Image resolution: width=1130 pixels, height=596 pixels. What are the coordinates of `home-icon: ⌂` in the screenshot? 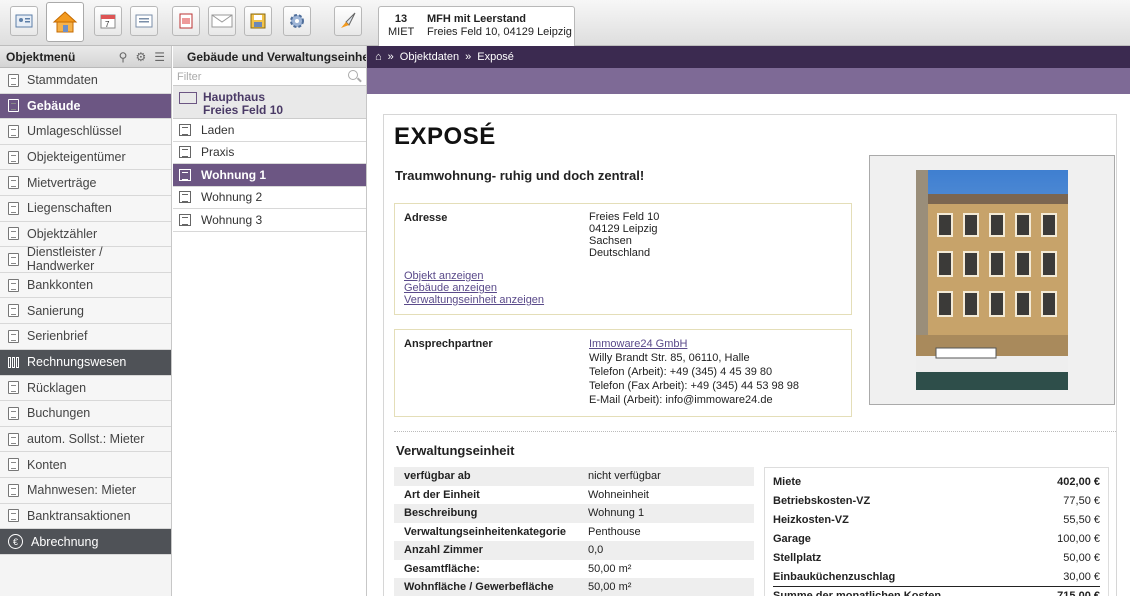 It's located at (378, 57).